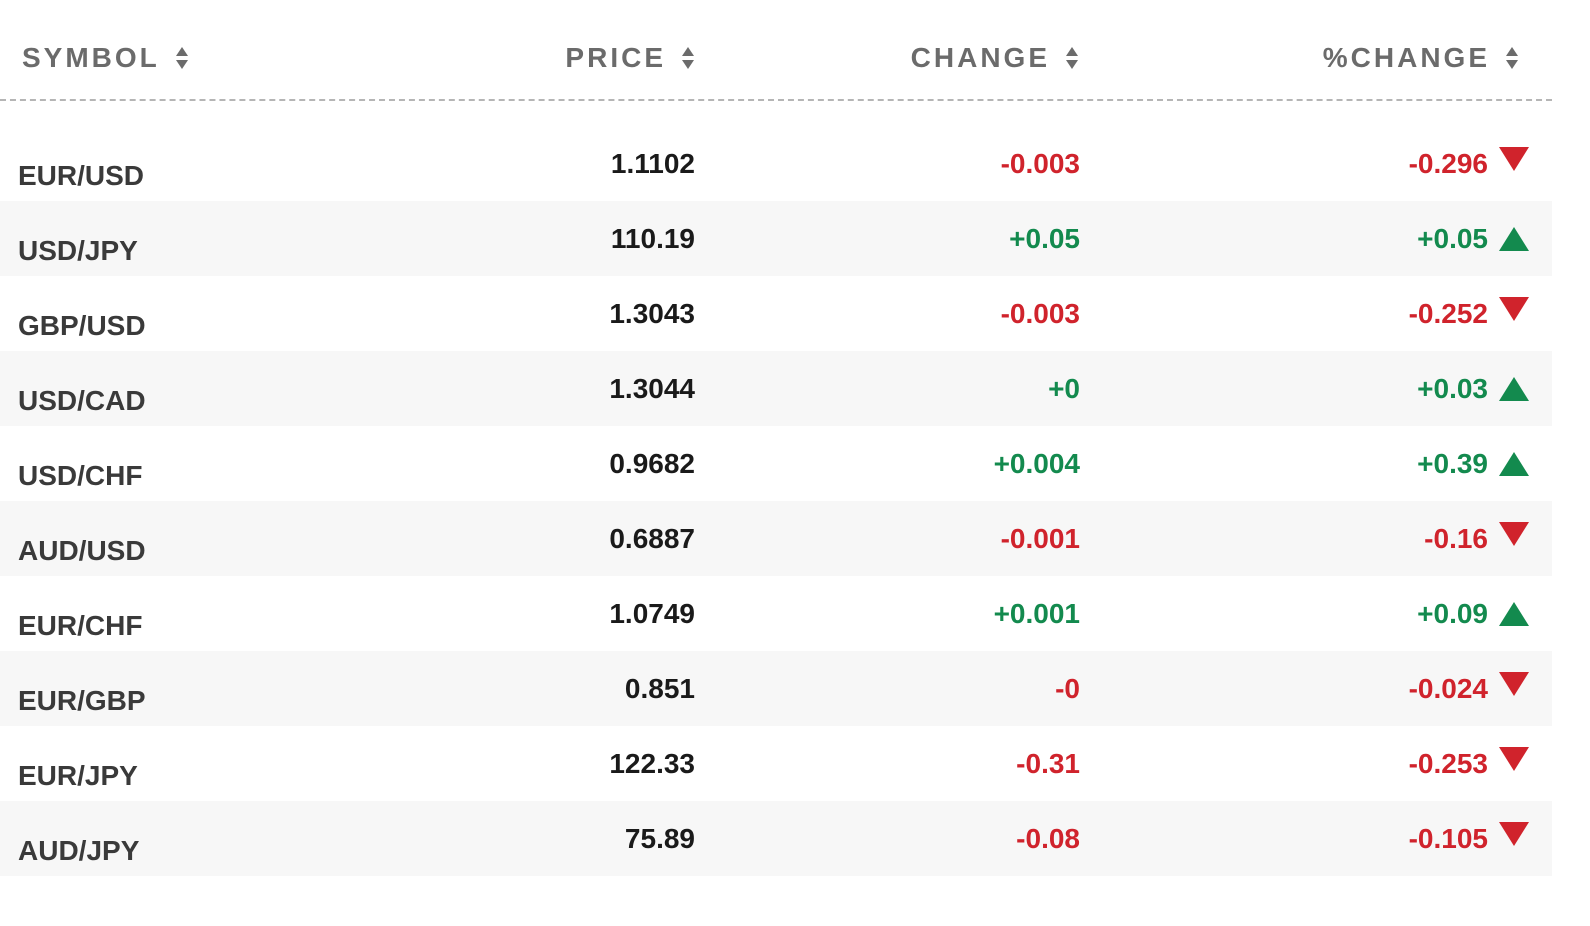  Describe the element at coordinates (80, 469) in the screenshot. I see `symbol-link: USD/CHF` at that location.